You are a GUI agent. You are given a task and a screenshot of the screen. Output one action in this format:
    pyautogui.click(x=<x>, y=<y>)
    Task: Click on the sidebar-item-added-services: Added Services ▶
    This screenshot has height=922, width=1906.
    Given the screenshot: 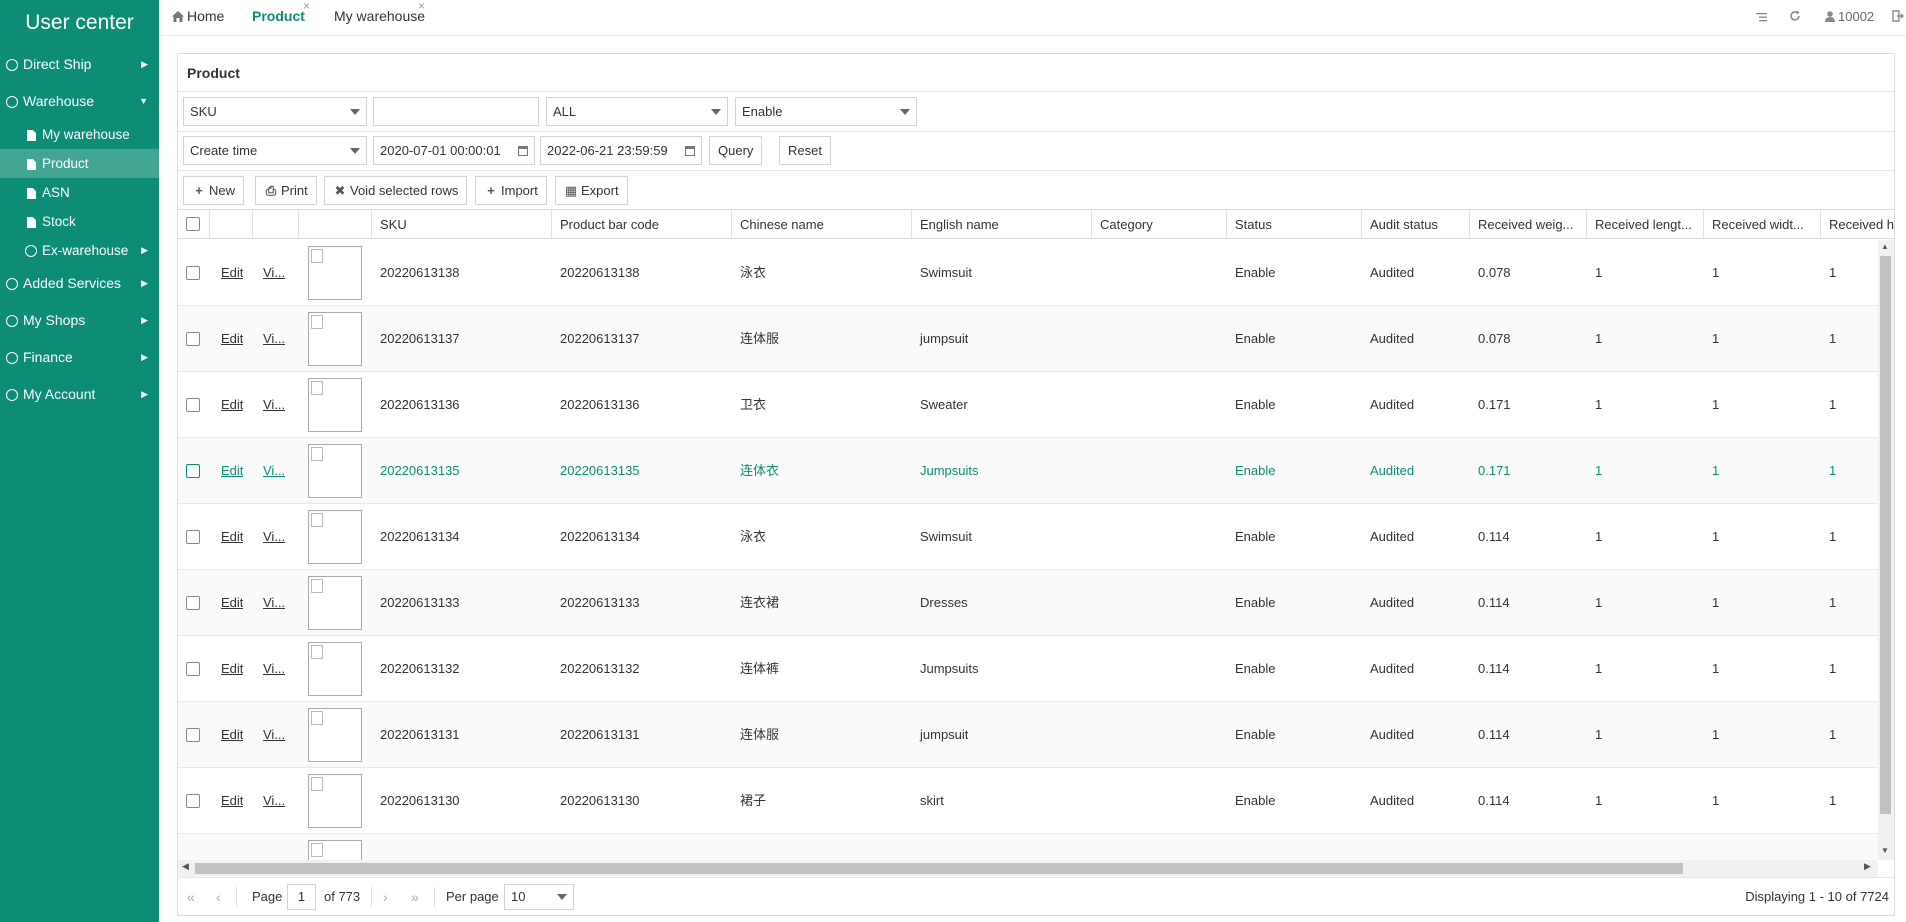 What is the action you would take?
    pyautogui.click(x=79, y=283)
    